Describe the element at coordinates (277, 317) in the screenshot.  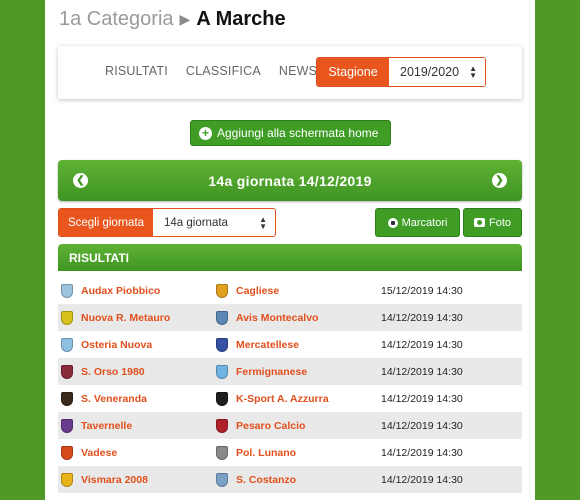
I see `away-team-name: Avis Montecalvo` at that location.